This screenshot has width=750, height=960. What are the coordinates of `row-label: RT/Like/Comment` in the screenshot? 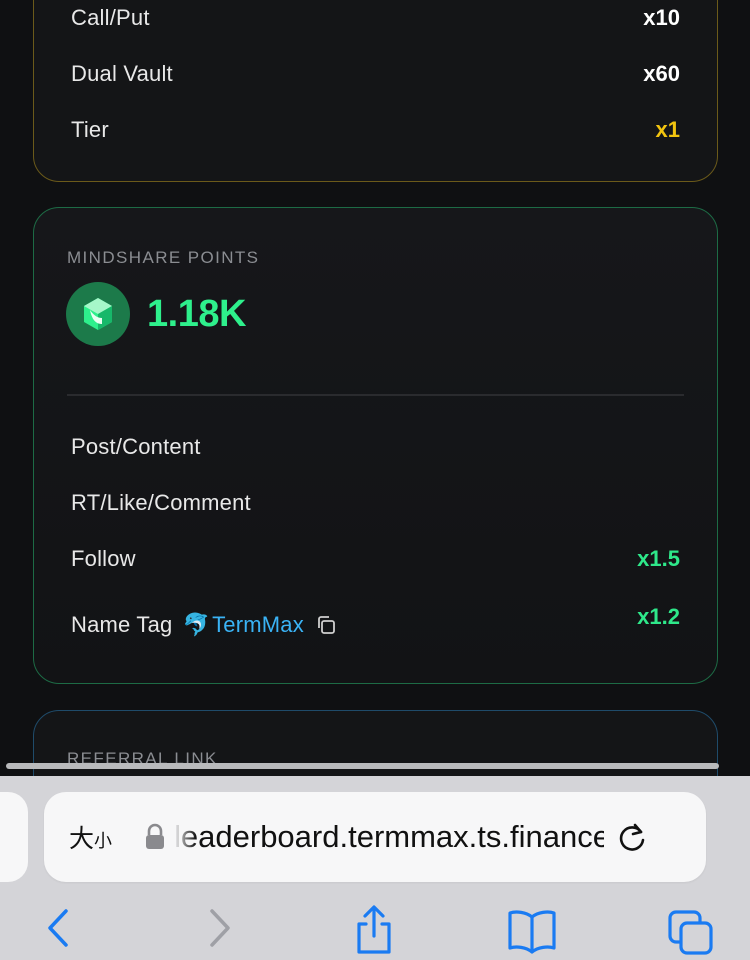 It's located at (161, 502).